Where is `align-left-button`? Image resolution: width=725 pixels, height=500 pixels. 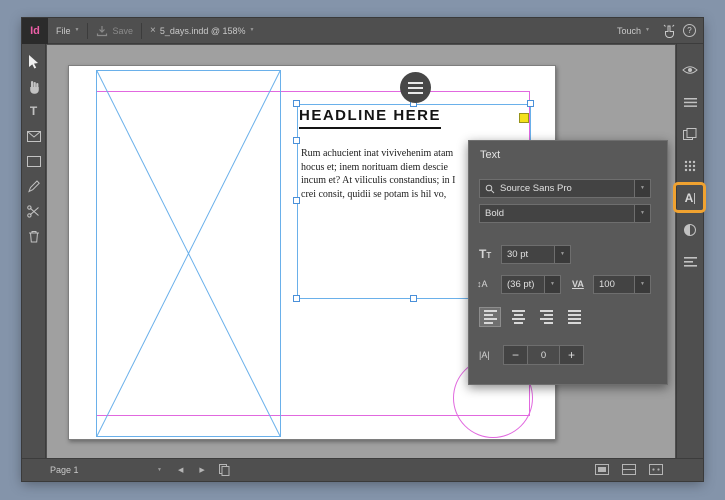 align-left-button is located at coordinates (490, 317).